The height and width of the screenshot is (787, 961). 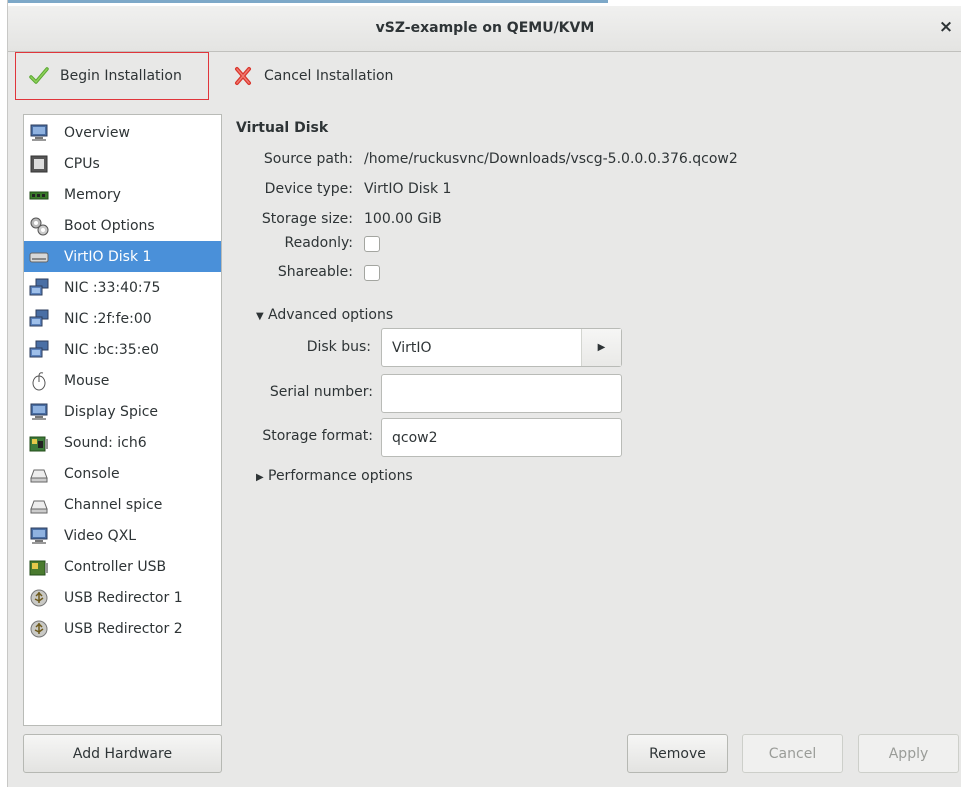 What do you see at coordinates (122, 163) in the screenshot?
I see `sidebar-item-cpus: CPUs` at bounding box center [122, 163].